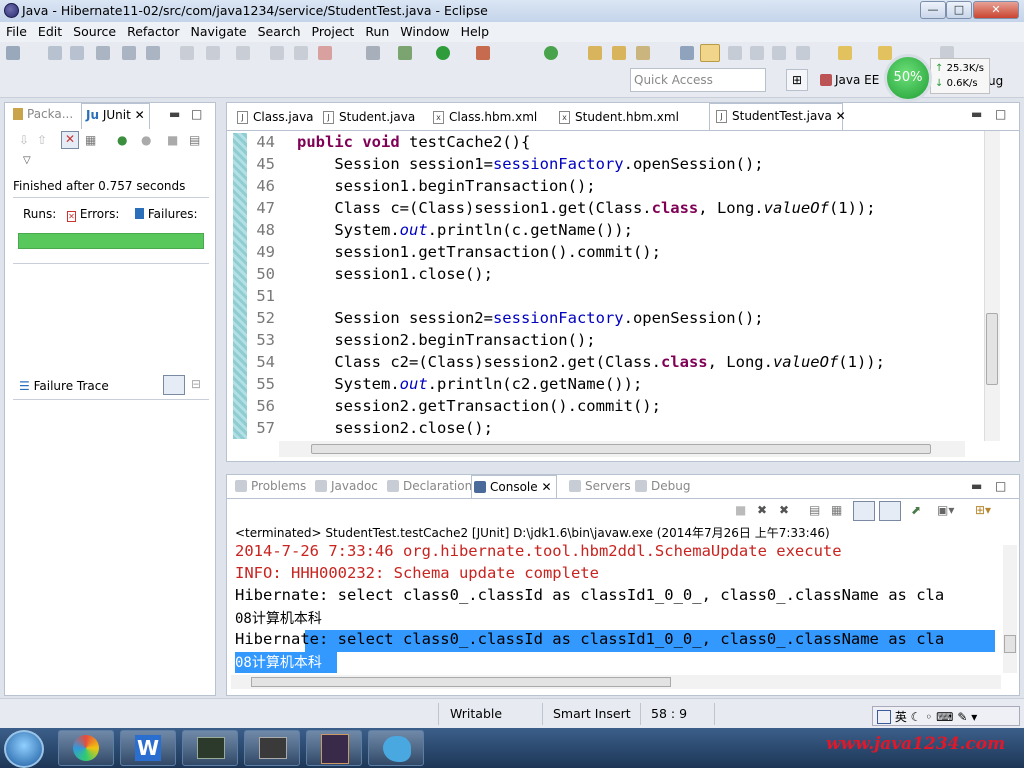 This screenshot has height=768, width=1024. I want to click on code-line: session2.getTransaction().commit();, so click(479, 406).